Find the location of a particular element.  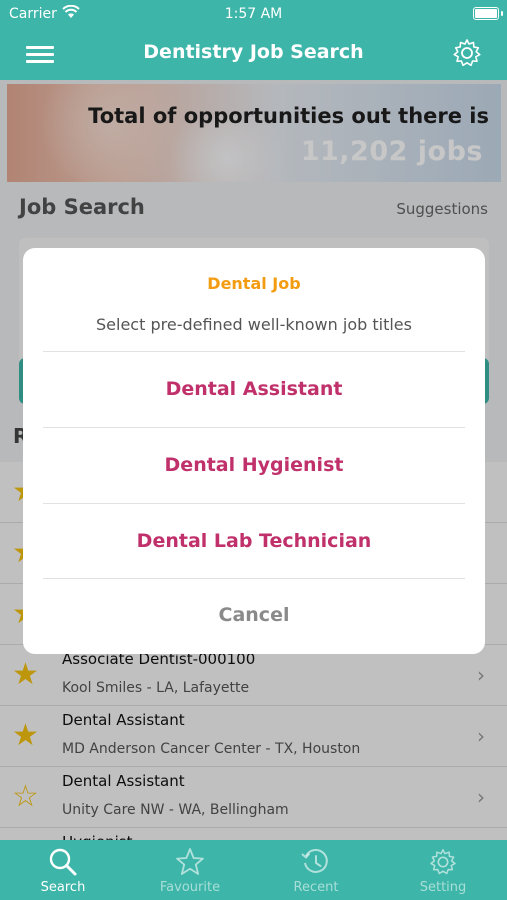

action-sheet-message: Select pre-defined well-known job titles is located at coordinates (254, 324).